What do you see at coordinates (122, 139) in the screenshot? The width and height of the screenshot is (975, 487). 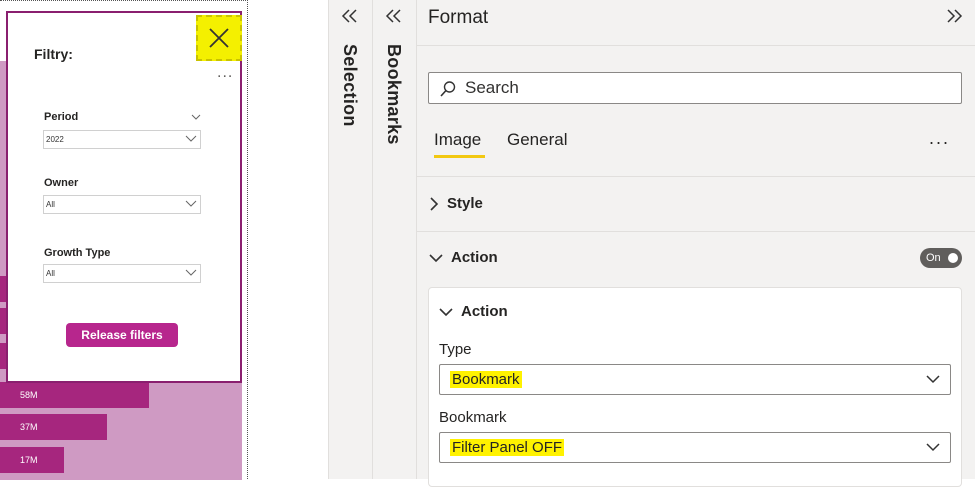 I see `period-slicer-dropdown: 2022` at bounding box center [122, 139].